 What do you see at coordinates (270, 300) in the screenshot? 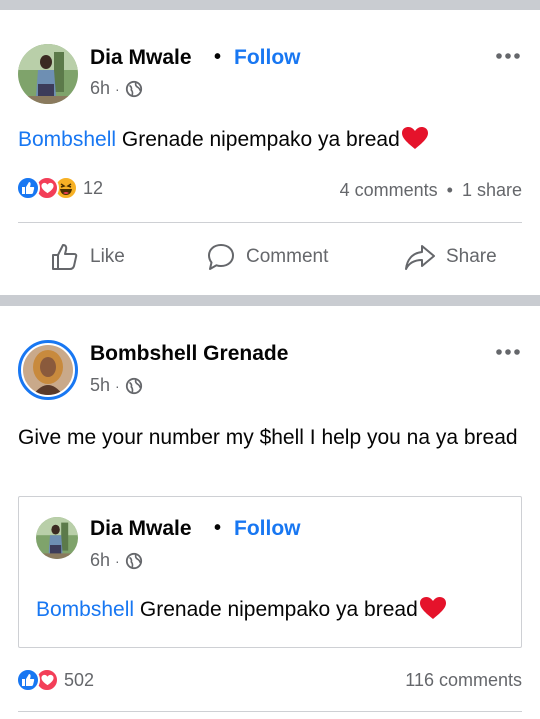
I see `feed-divider` at bounding box center [270, 300].